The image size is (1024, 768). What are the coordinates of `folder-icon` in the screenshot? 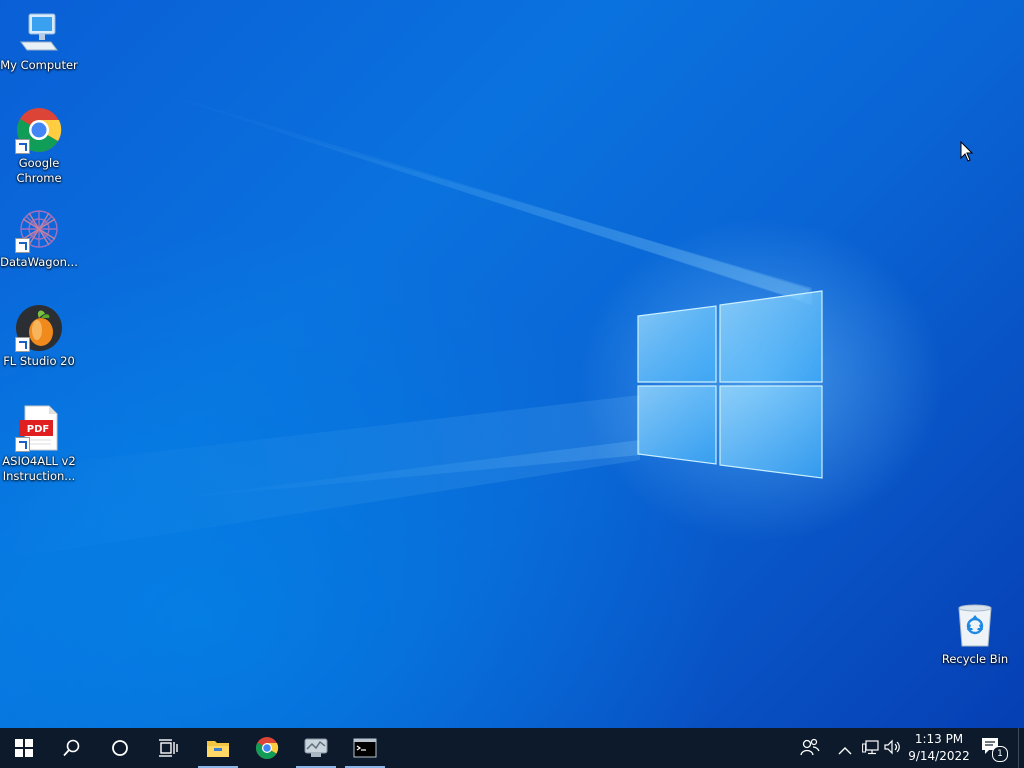 It's located at (218, 749).